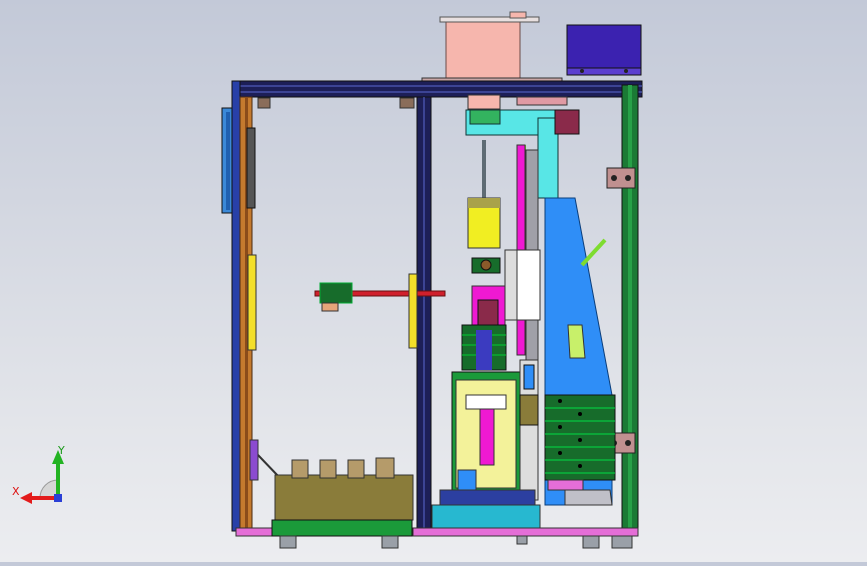  What do you see at coordinates (580, 437) in the screenshot?
I see `valve-stack` at bounding box center [580, 437].